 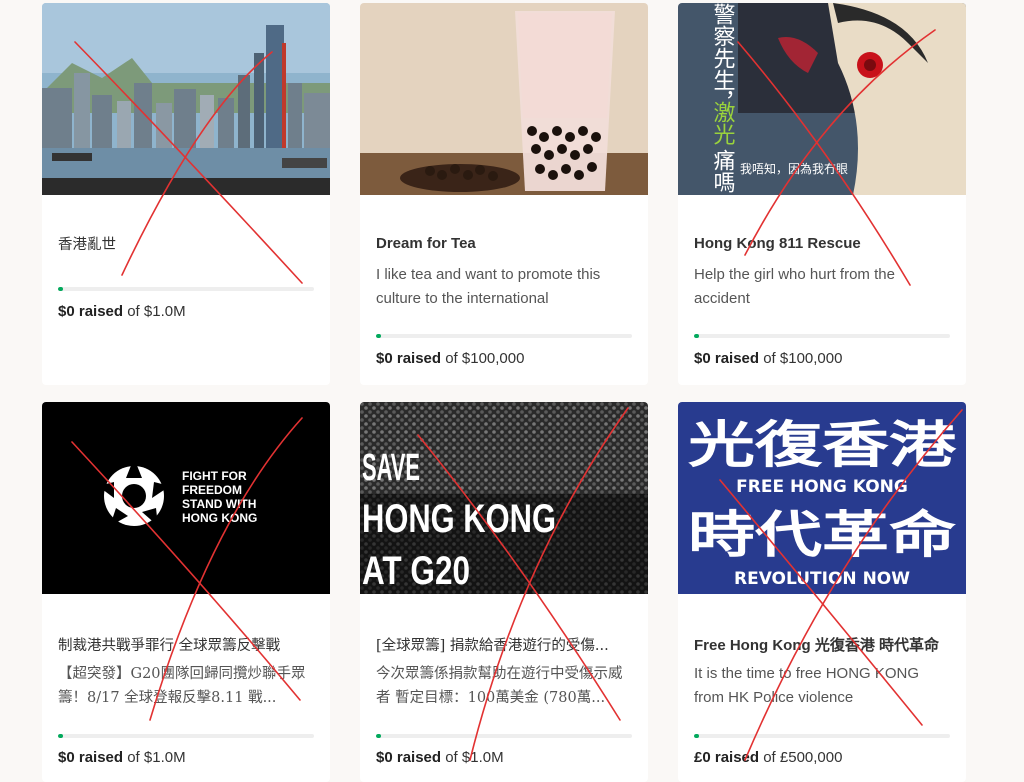 I want to click on raised-text: £0 raised of £500,000, so click(x=768, y=757).